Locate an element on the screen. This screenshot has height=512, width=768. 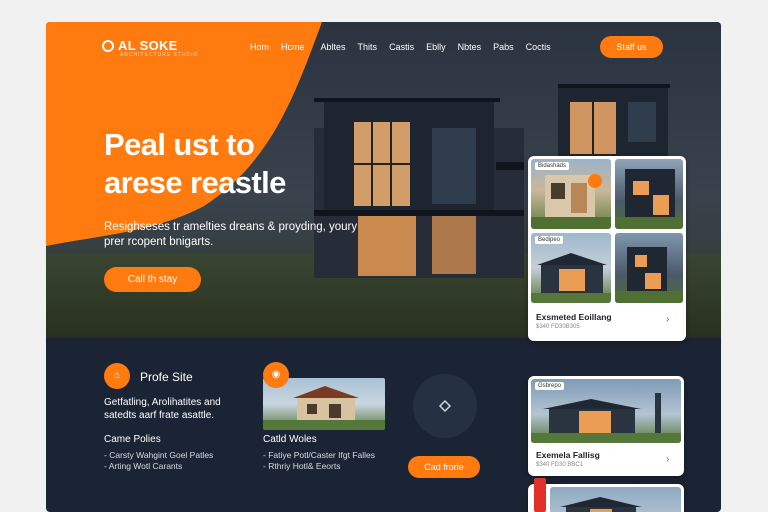
brand-logo: AL SOKE is located at coordinates (140, 45).